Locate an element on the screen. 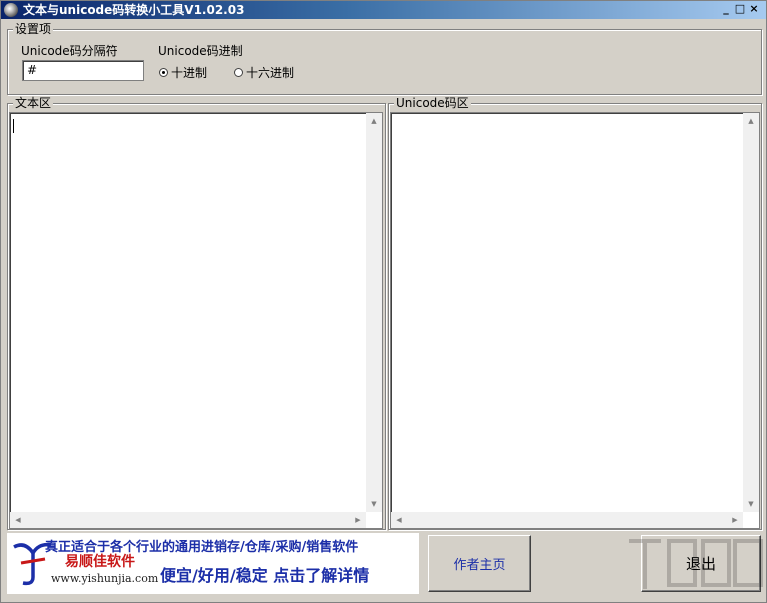 This screenshot has height=603, width=767. restore-icon: □ is located at coordinates (740, 9).